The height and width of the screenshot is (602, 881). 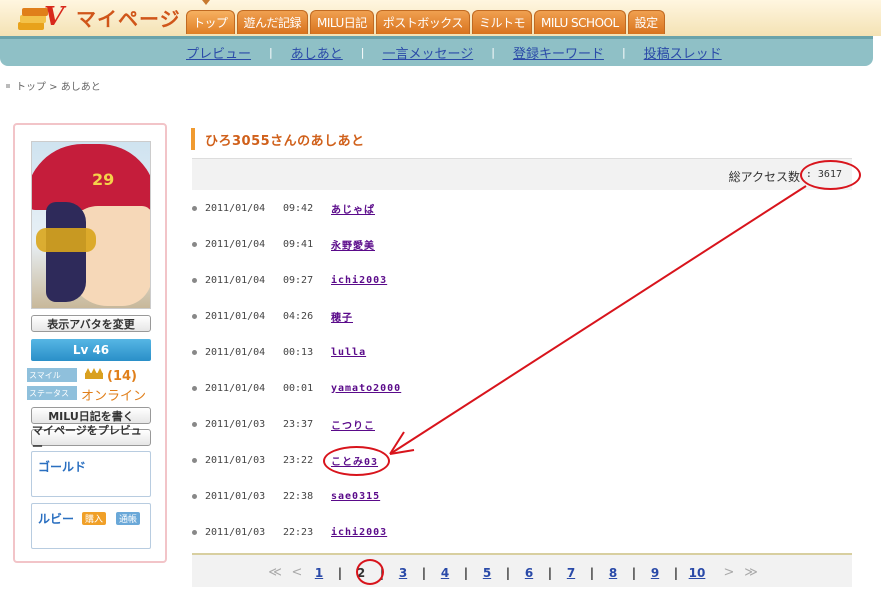 I want to click on tab-postbox: ポストボックス, so click(x=422, y=22).